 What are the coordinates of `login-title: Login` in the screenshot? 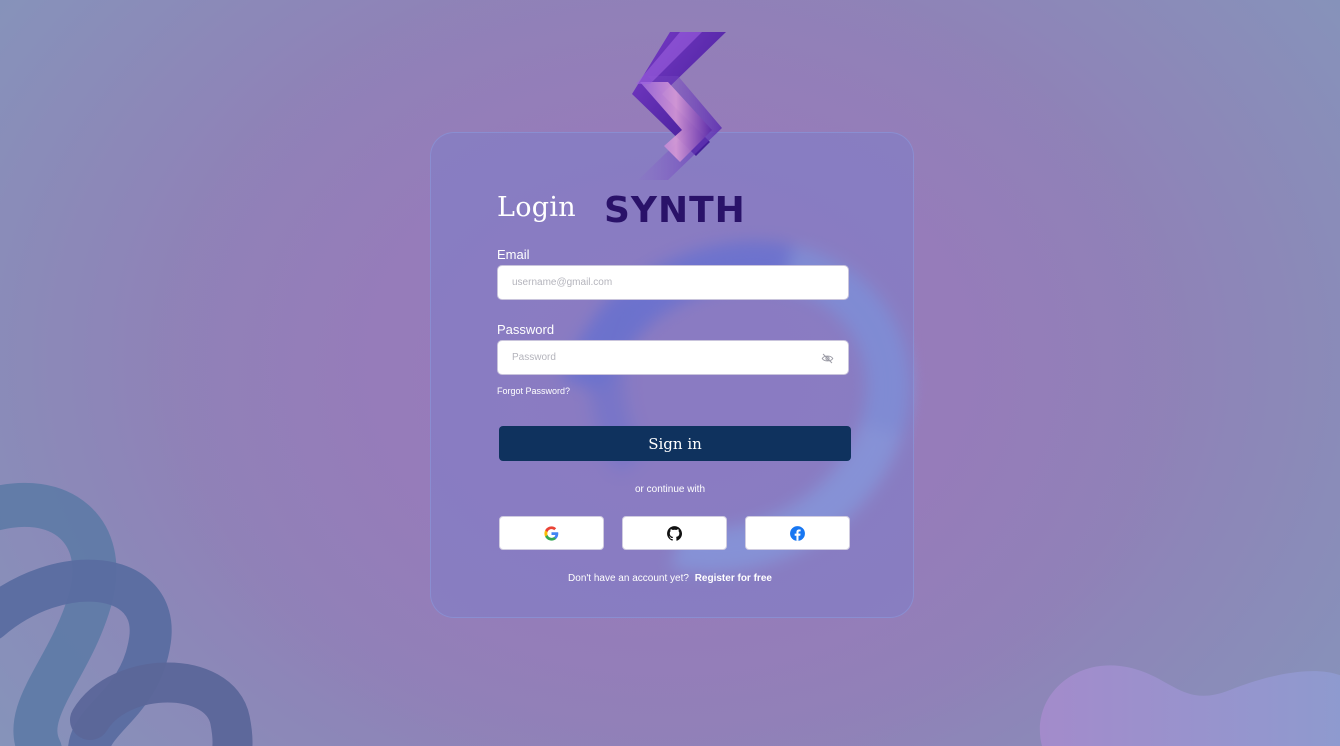 It's located at (536, 207).